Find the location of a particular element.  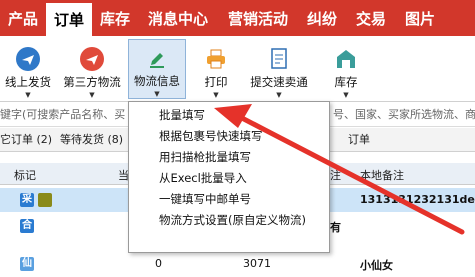

menu-item-logistics-settings: 物流方式设置(原自定义物流) is located at coordinates (229, 220).